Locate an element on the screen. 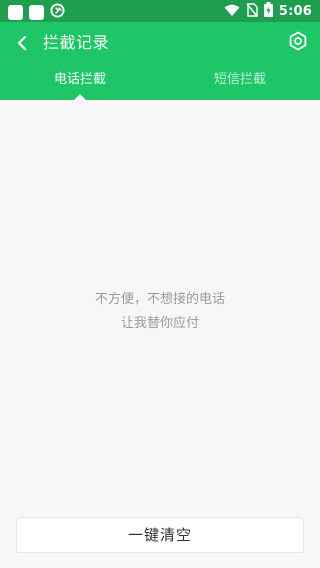 This screenshot has height=568, width=320. wifi-icon is located at coordinates (232, 11).